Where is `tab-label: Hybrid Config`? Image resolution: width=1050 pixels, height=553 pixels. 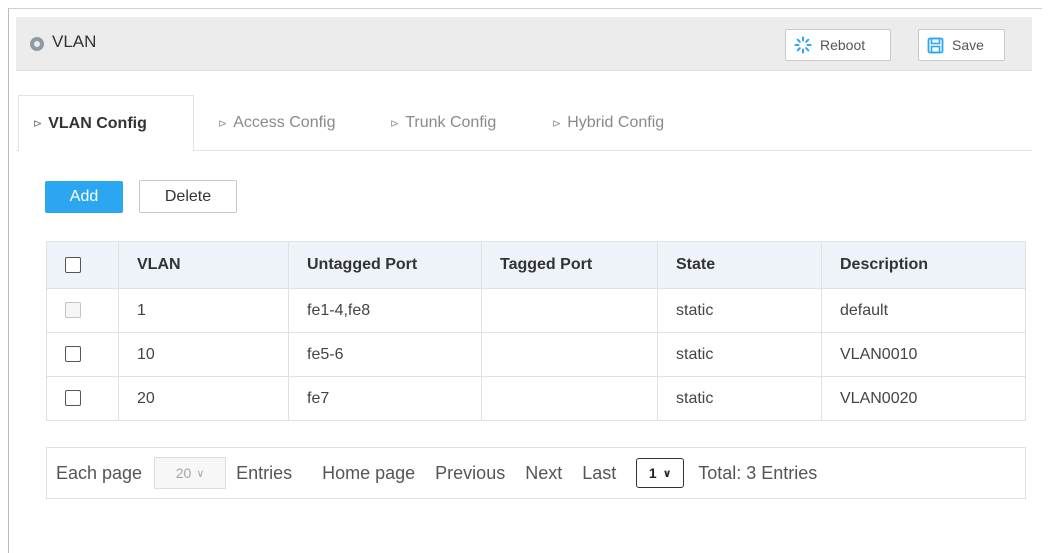
tab-label: Hybrid Config is located at coordinates (616, 122).